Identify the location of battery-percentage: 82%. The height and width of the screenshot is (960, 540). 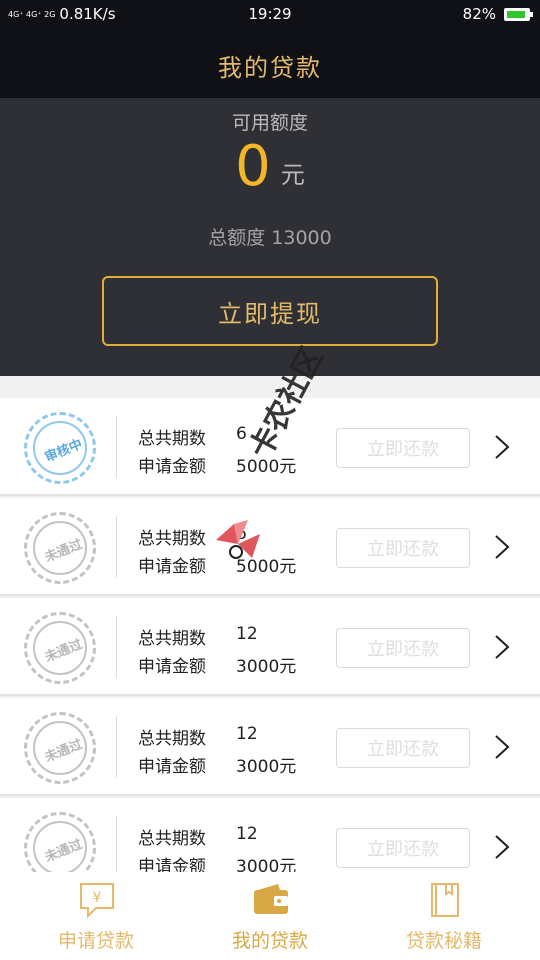
(479, 14).